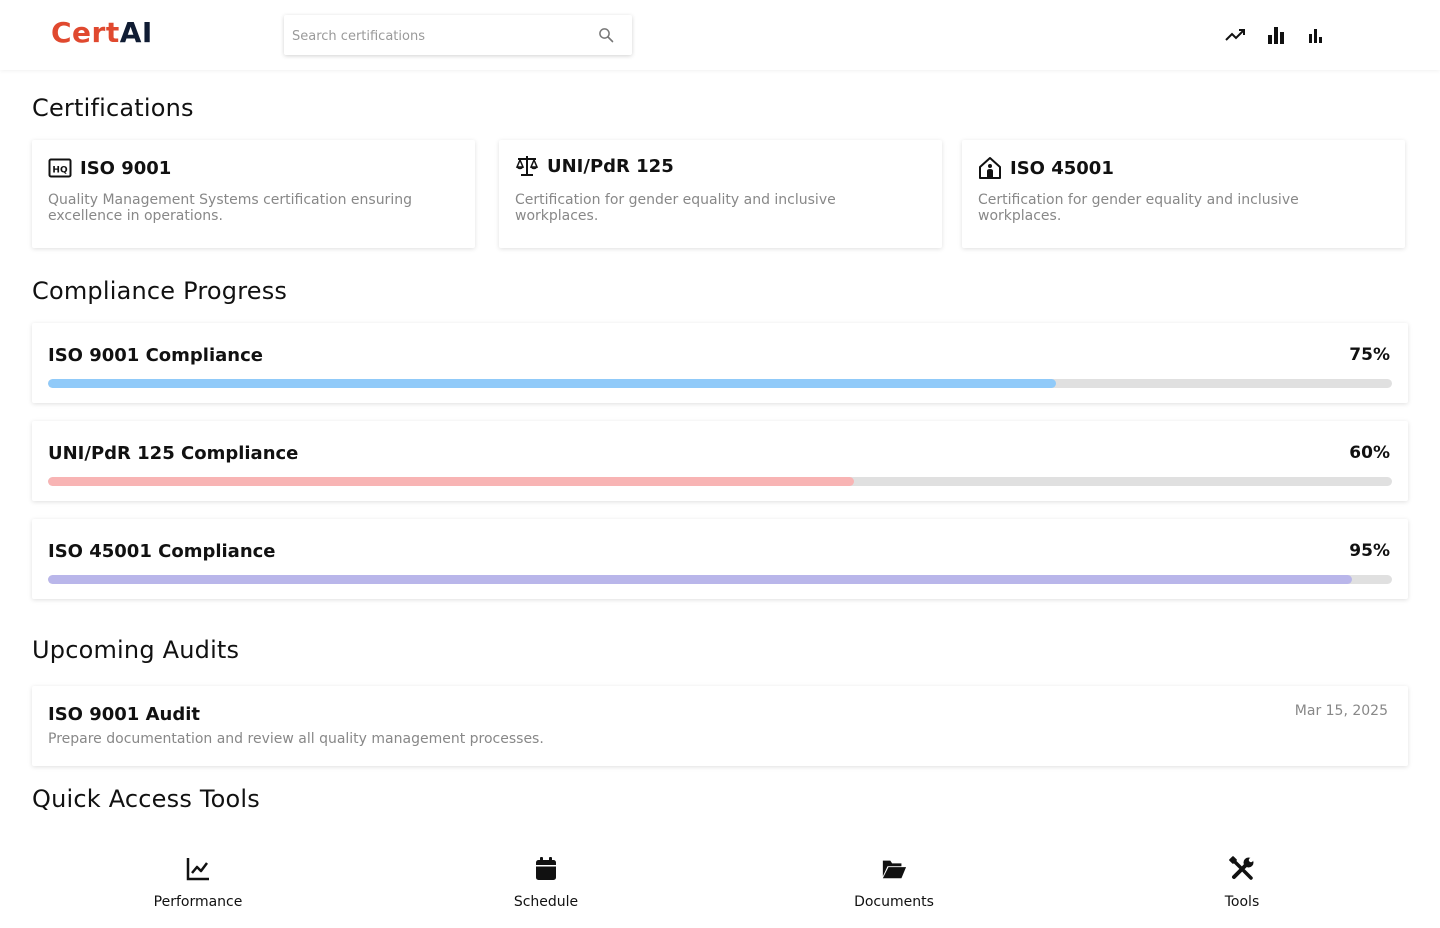  What do you see at coordinates (126, 168) in the screenshot?
I see `cert-title: ISO 9001` at bounding box center [126, 168].